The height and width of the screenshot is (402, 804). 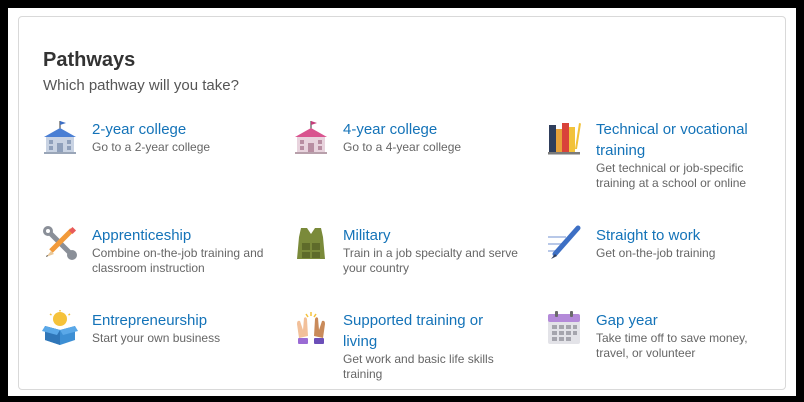 What do you see at coordinates (60, 243) in the screenshot?
I see `wrench-pencil-icon` at bounding box center [60, 243].